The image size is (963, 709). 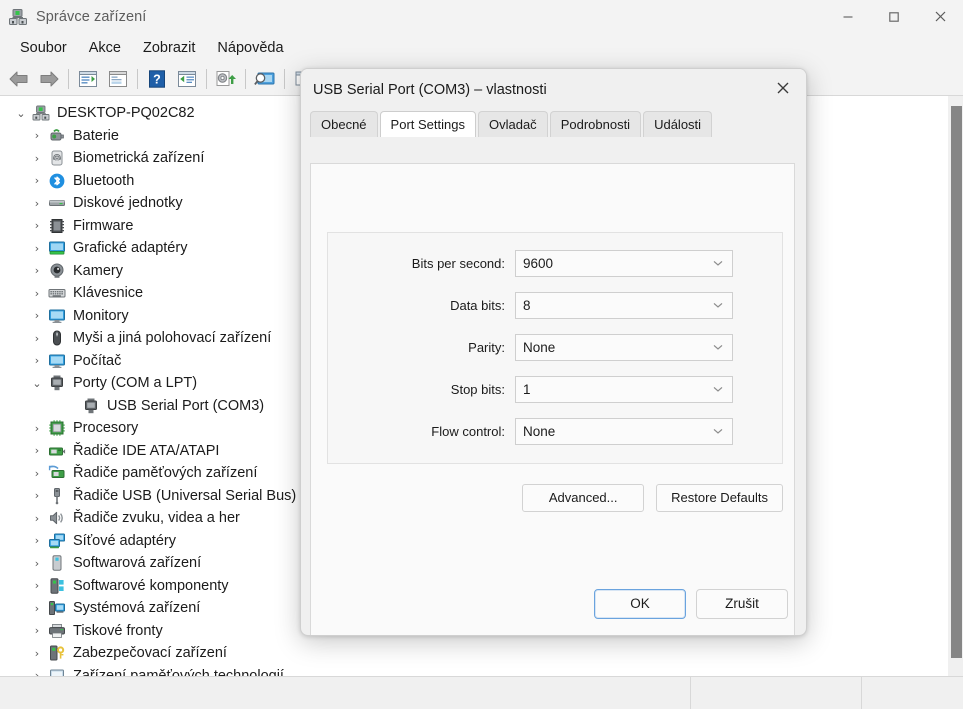 I want to click on tree-node-zarizeni-pametovych-technologii: › Zařízení paměťových technologií, so click(x=481, y=670).